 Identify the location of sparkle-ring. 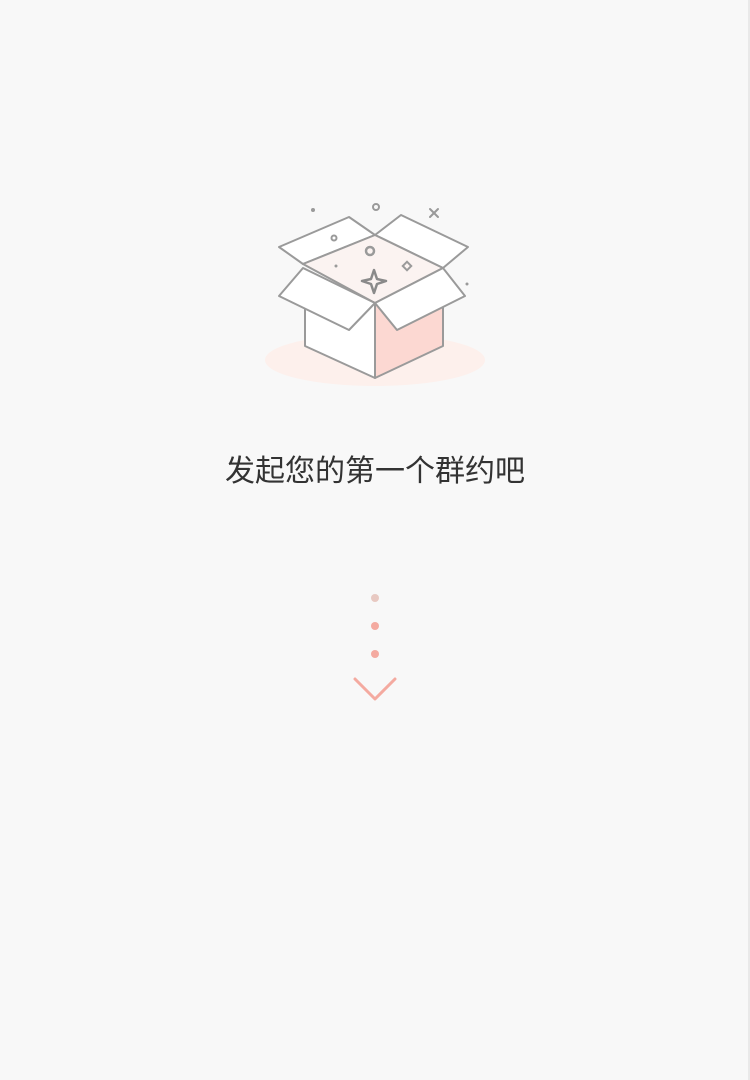
(376, 207).